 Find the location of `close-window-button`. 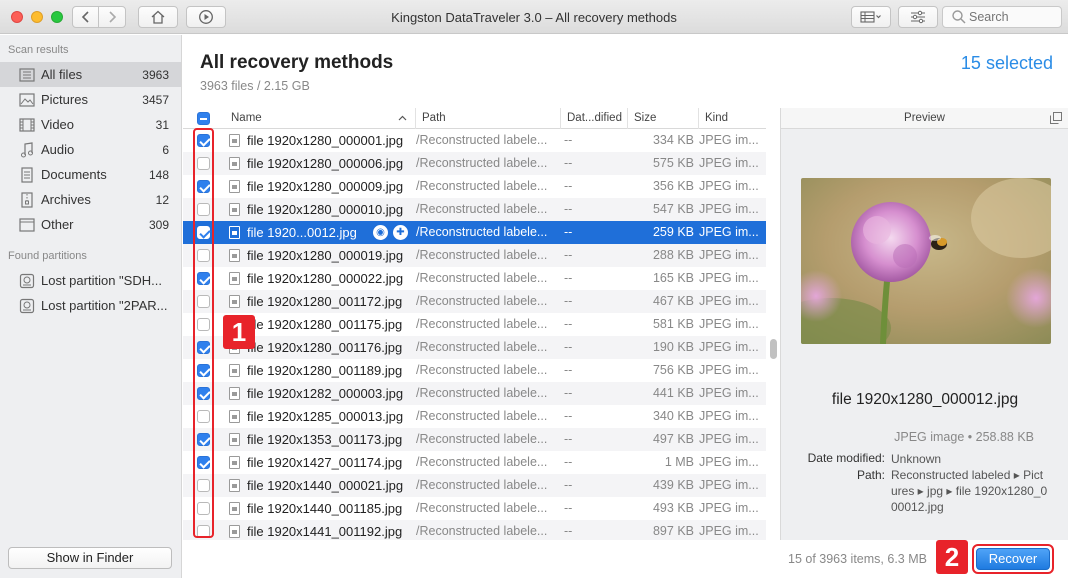

close-window-button is located at coordinates (17, 17).